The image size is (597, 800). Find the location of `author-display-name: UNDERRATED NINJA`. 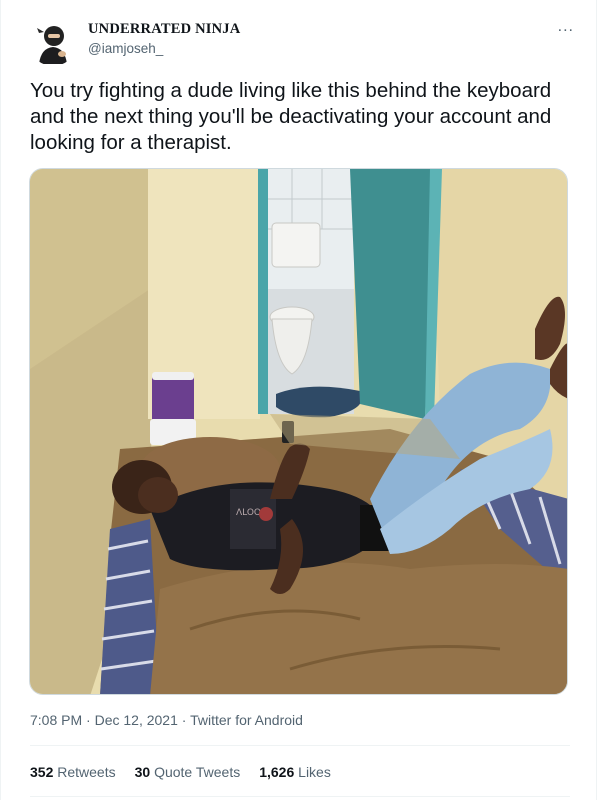

author-display-name: UNDERRATED NINJA is located at coordinates (164, 29).